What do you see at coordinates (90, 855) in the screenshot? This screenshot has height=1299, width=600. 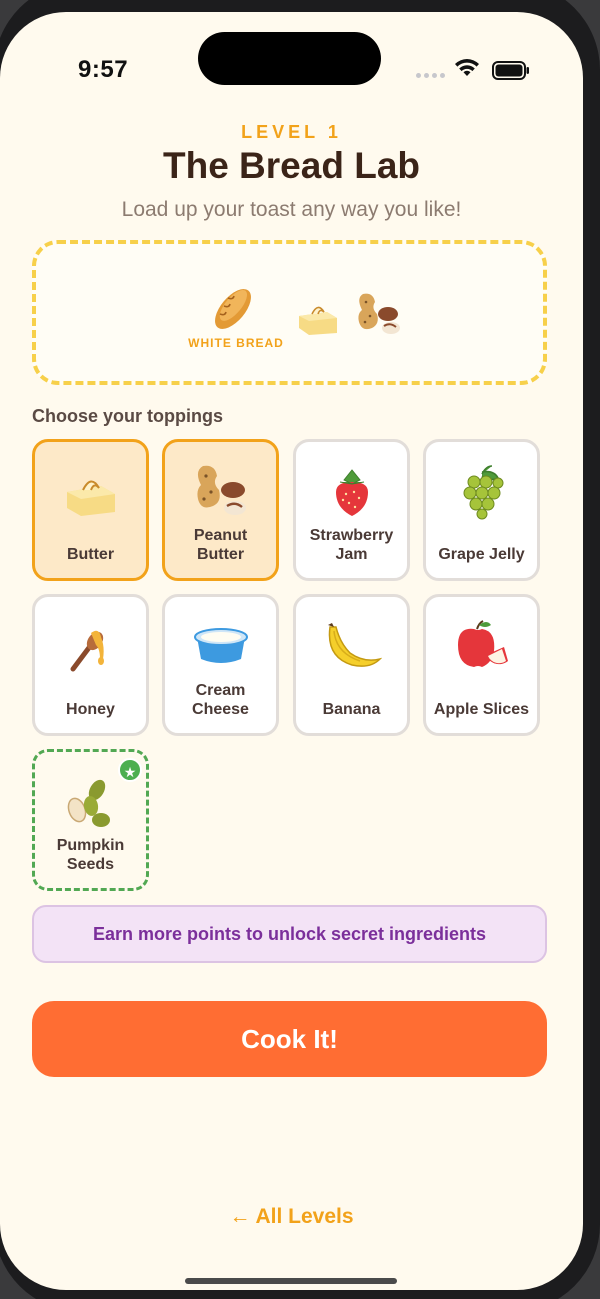 I see `topping-label: Pumpkin Seeds` at bounding box center [90, 855].